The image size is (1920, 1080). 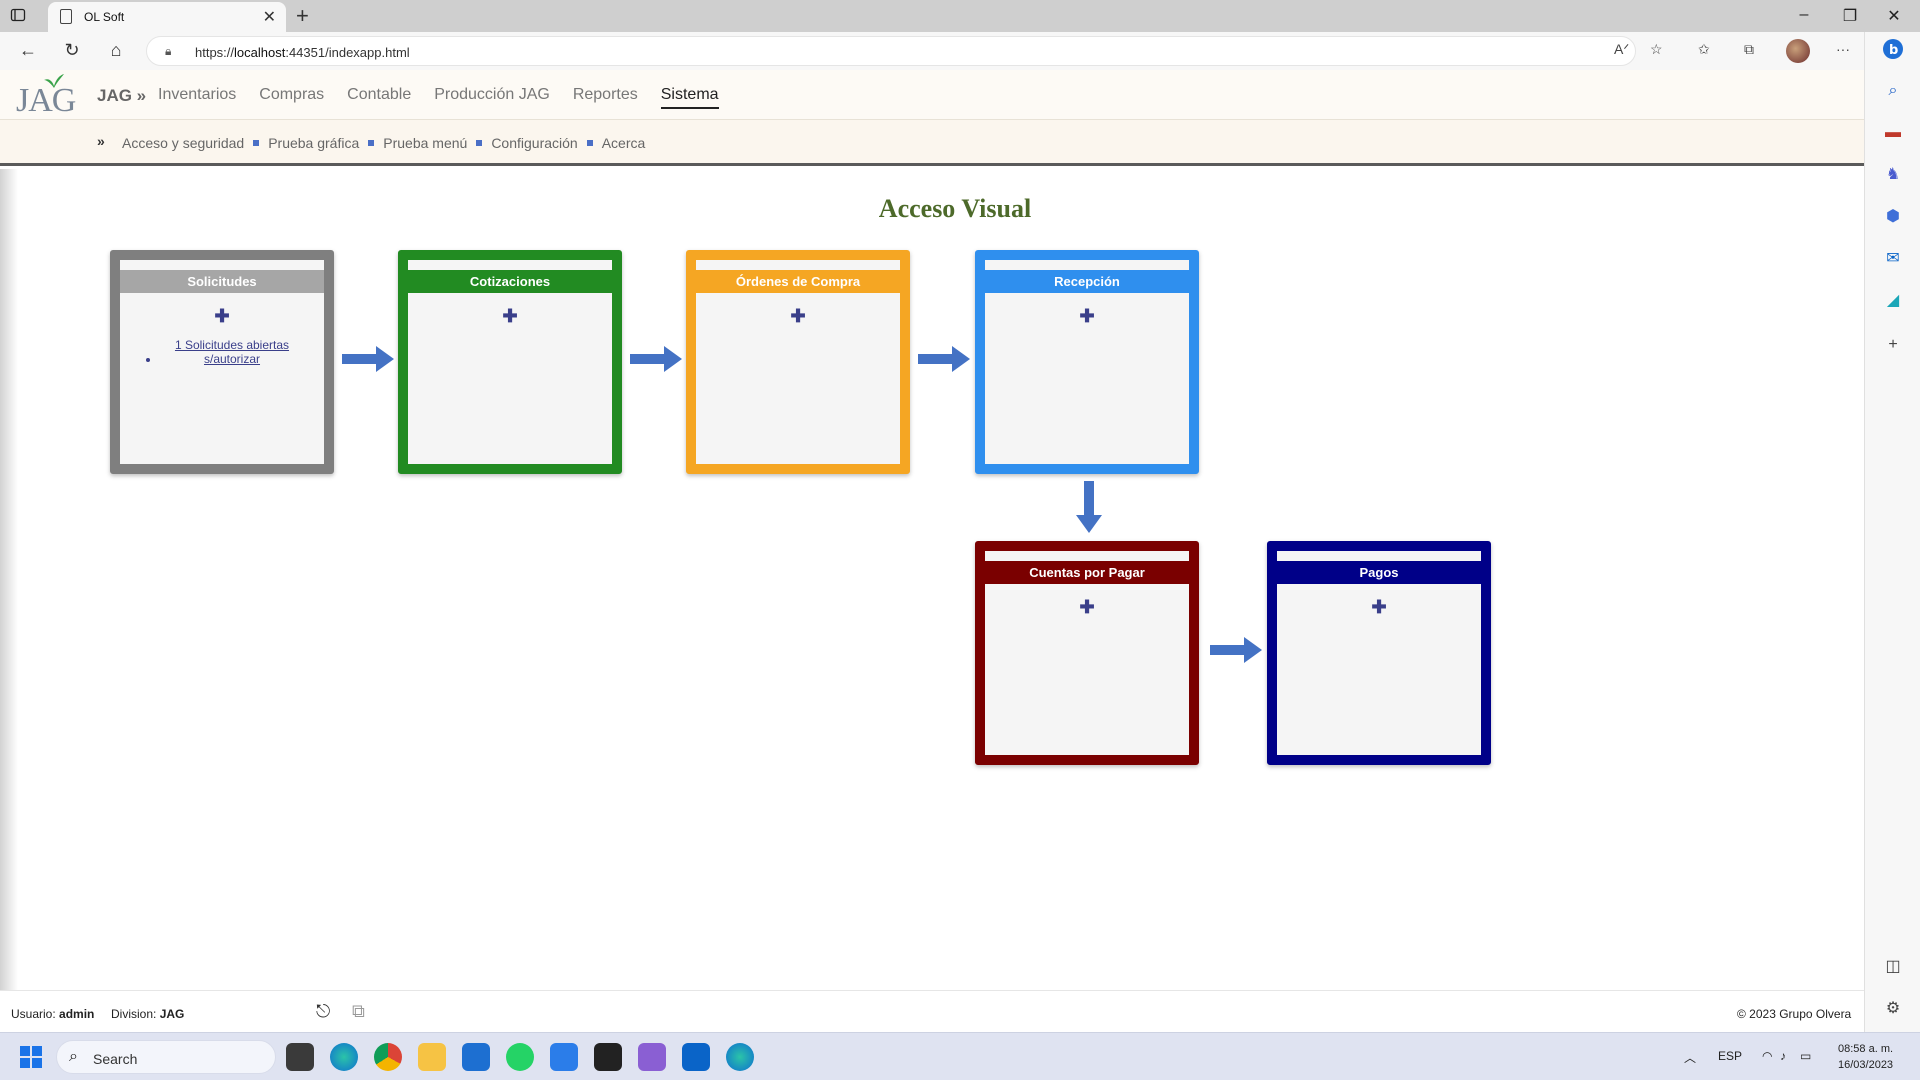 What do you see at coordinates (798, 362) in the screenshot?
I see `box-ordenes-compra: Órdenes de Compra ✚` at bounding box center [798, 362].